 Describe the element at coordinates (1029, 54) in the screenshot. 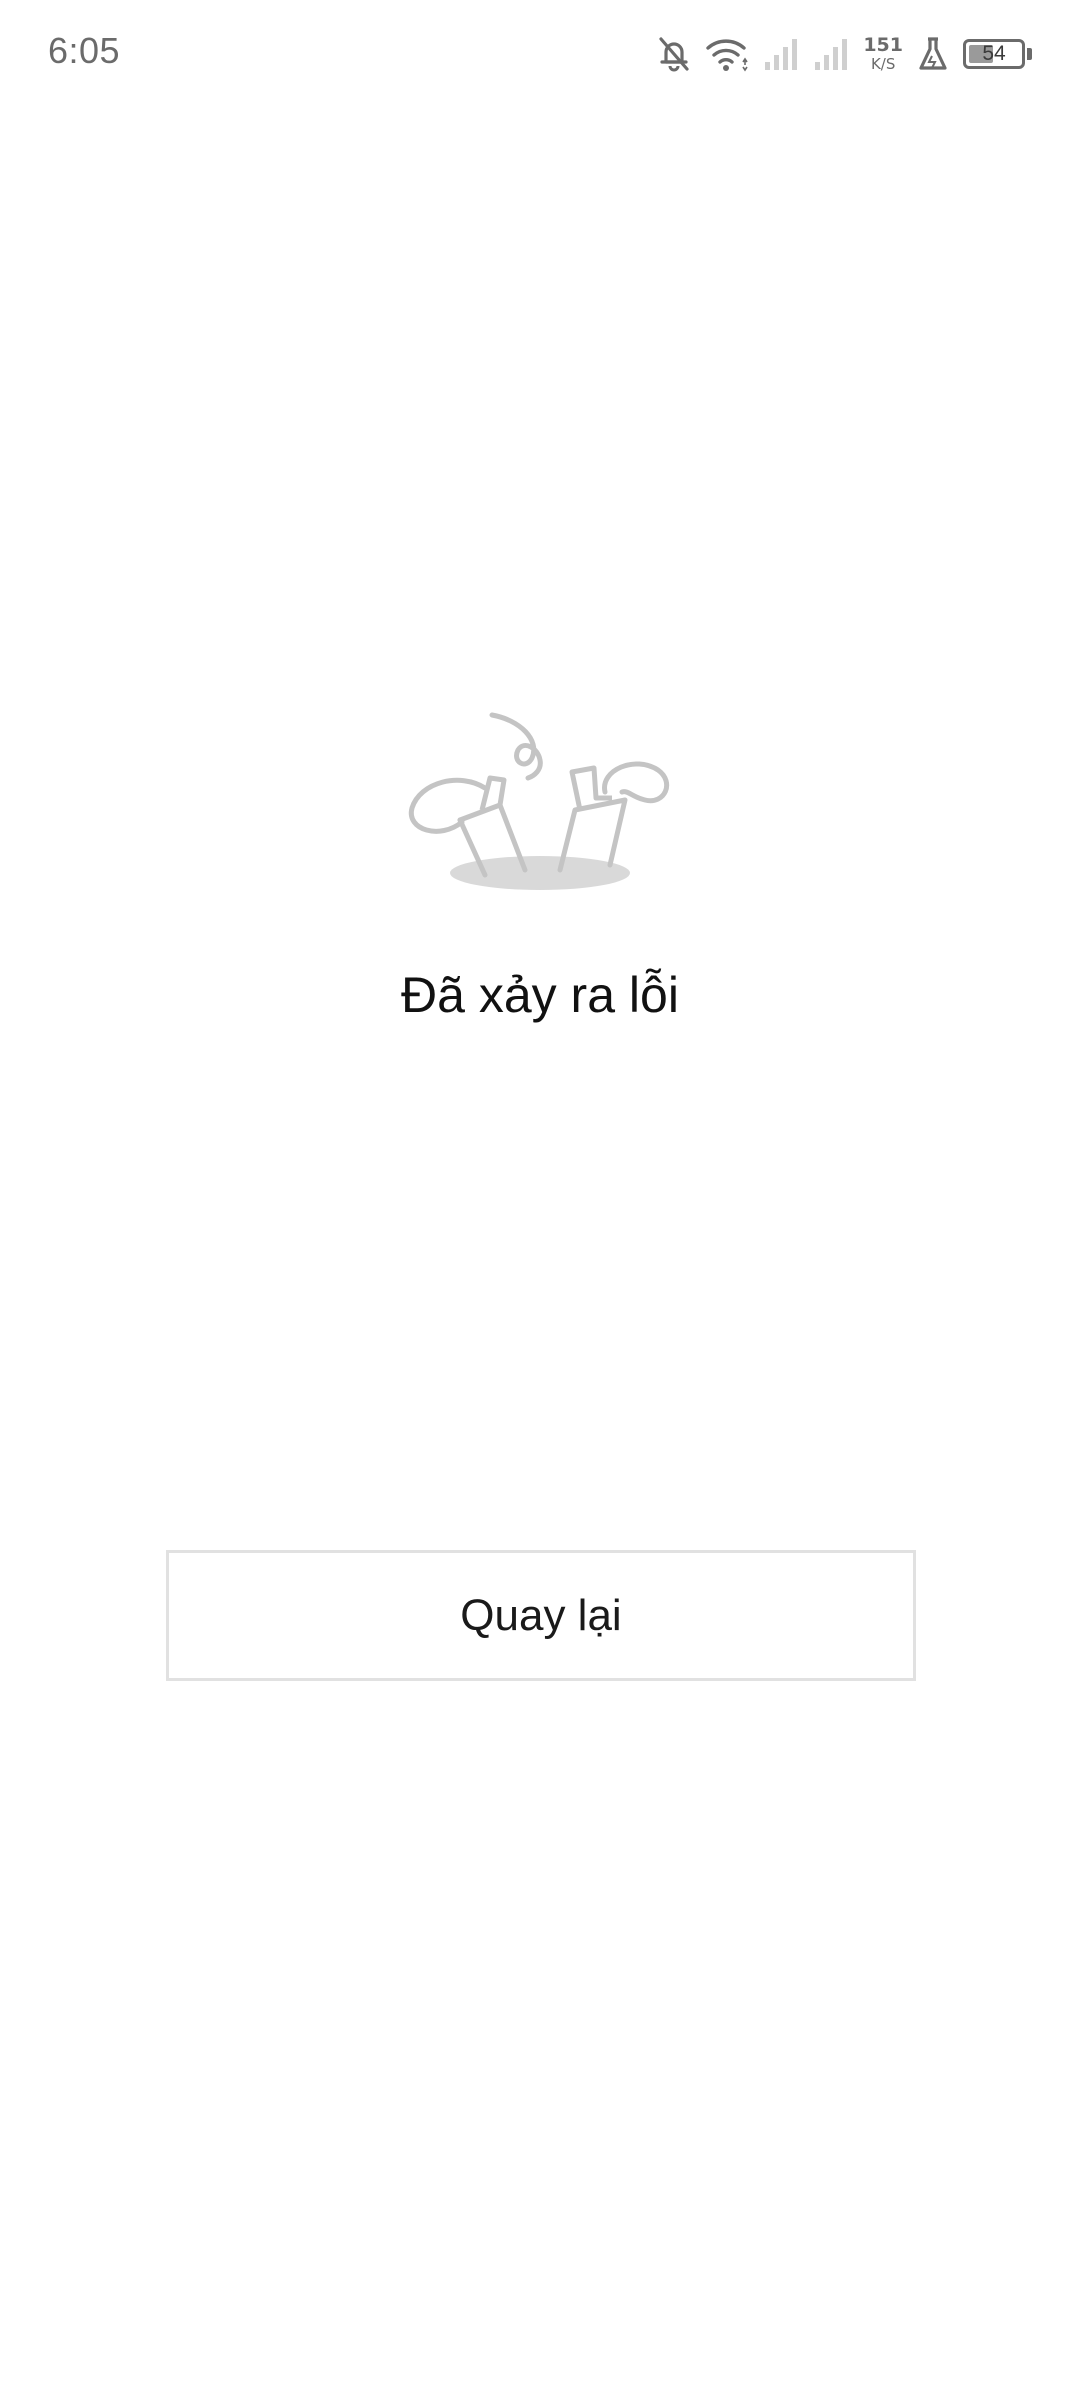

I see `battery-cap` at that location.